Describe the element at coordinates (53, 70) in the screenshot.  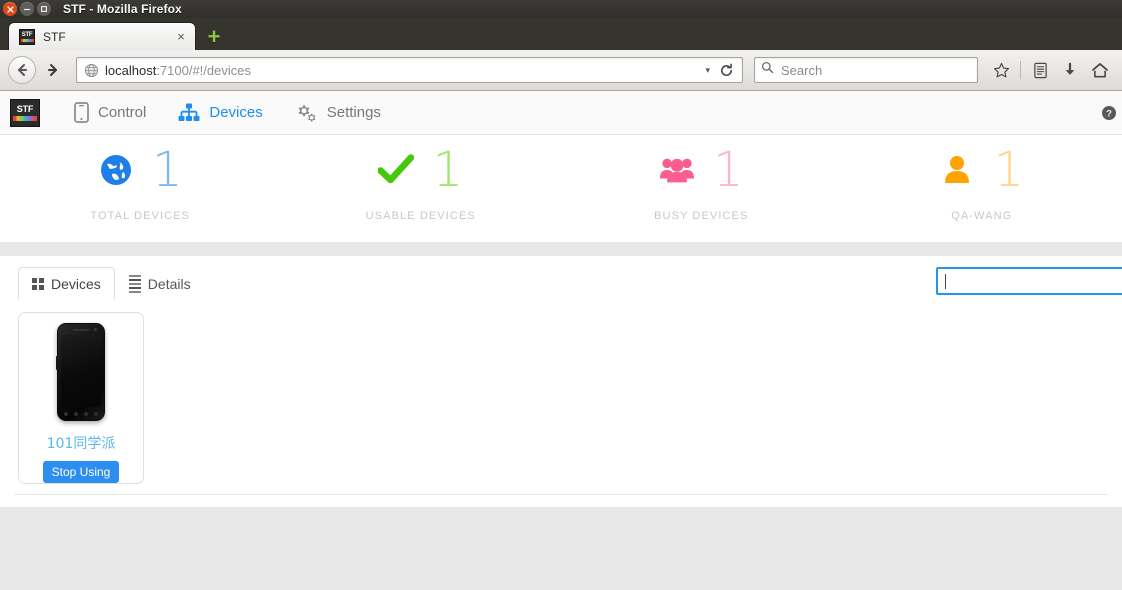
I see `forward-icon` at that location.